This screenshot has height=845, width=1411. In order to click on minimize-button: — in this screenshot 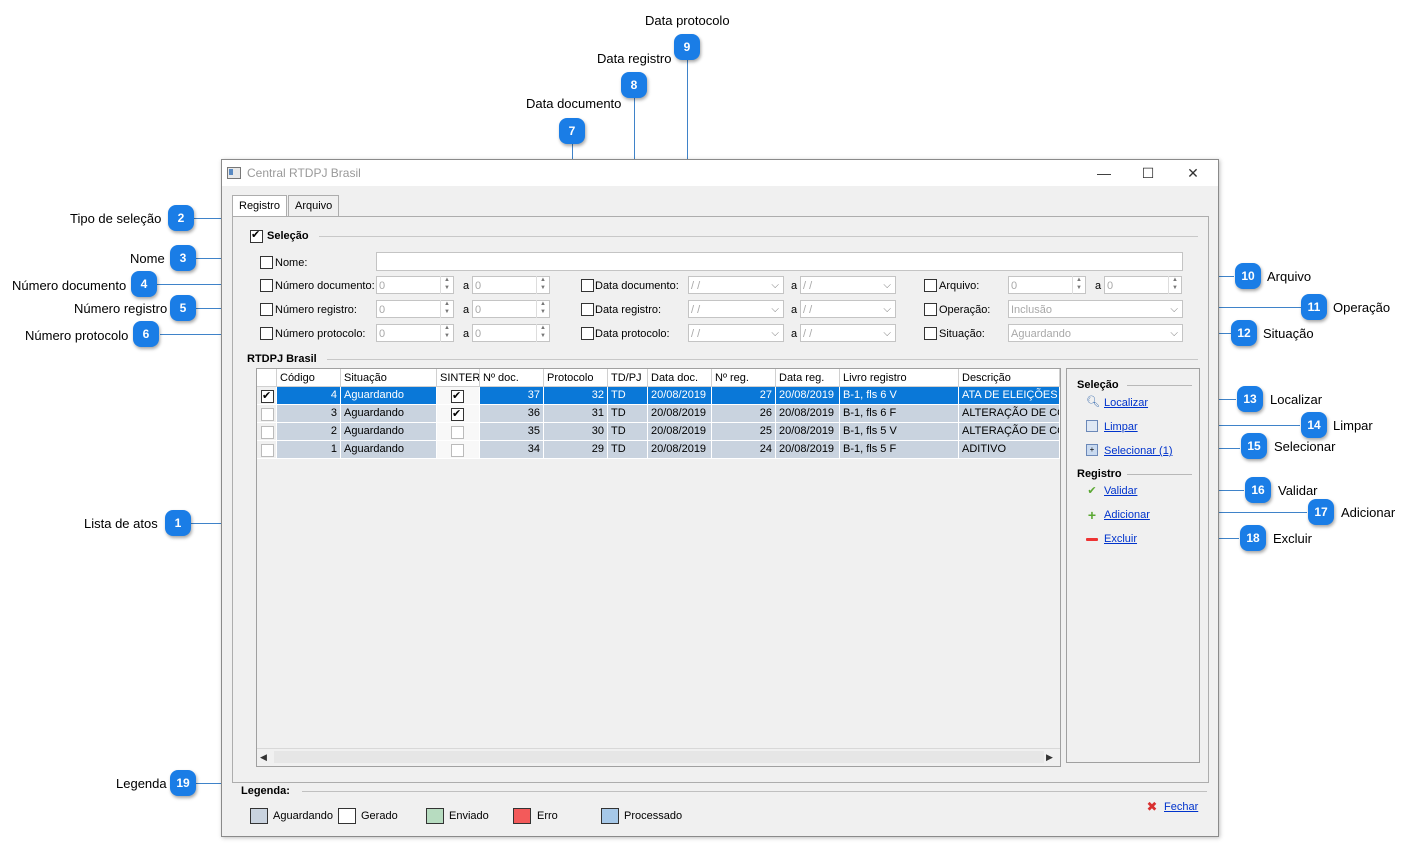, I will do `click(1104, 173)`.